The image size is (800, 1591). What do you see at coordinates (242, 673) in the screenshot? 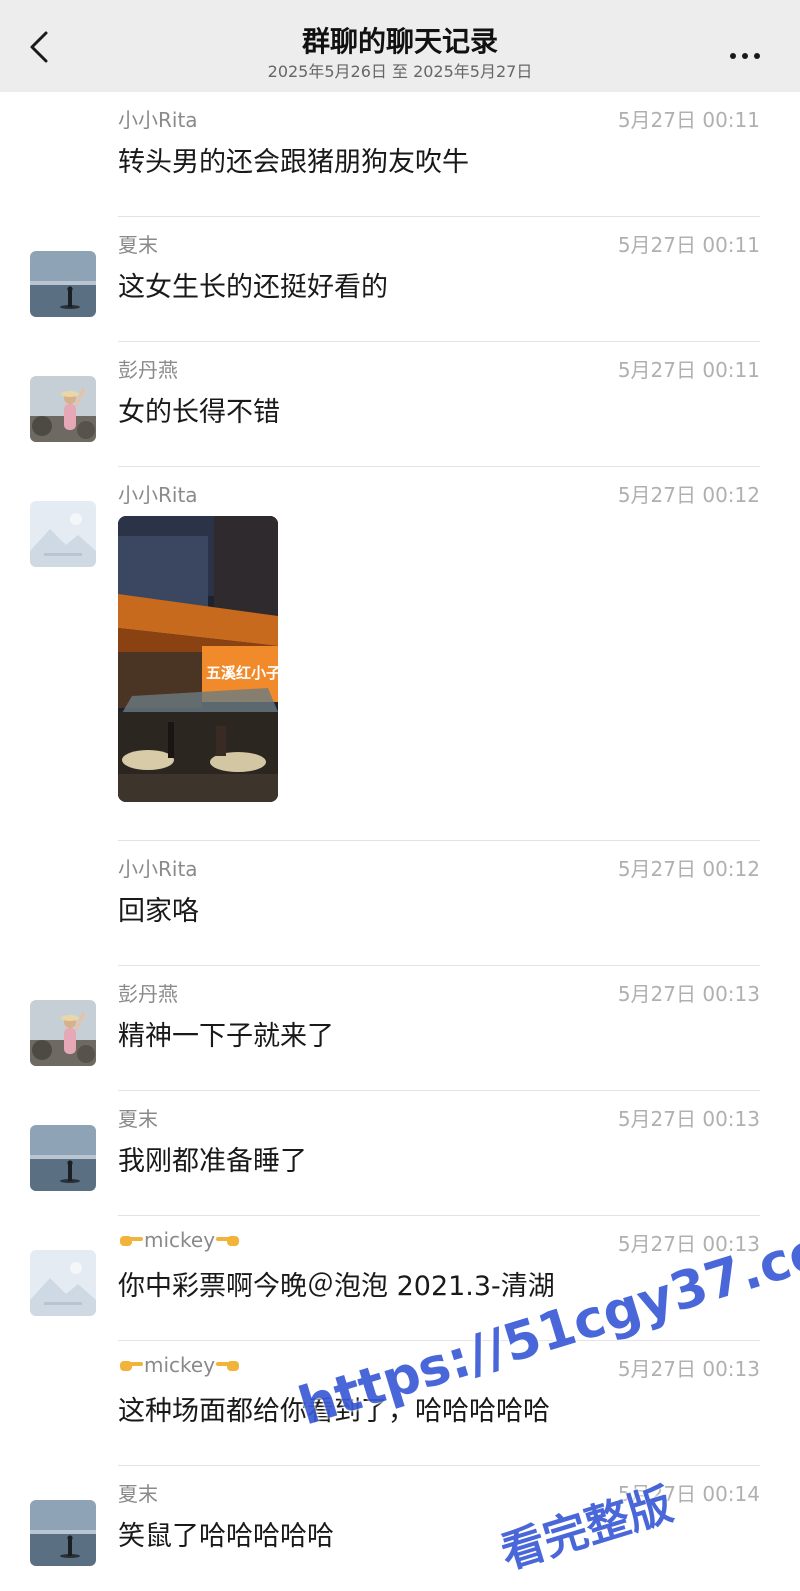
I see `shop-sign-text: 五溪红小子` at bounding box center [242, 673].